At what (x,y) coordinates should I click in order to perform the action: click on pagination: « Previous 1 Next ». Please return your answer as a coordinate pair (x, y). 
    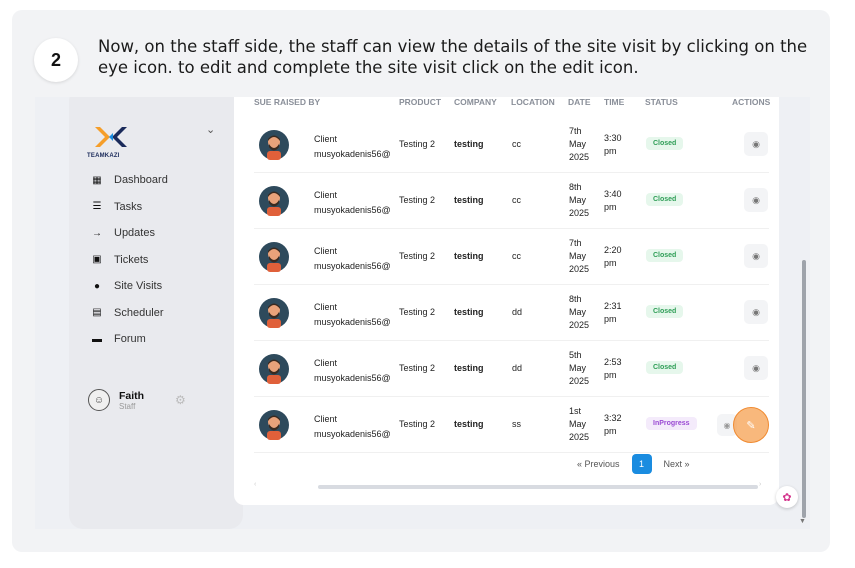
    Looking at the image, I should click on (633, 464).